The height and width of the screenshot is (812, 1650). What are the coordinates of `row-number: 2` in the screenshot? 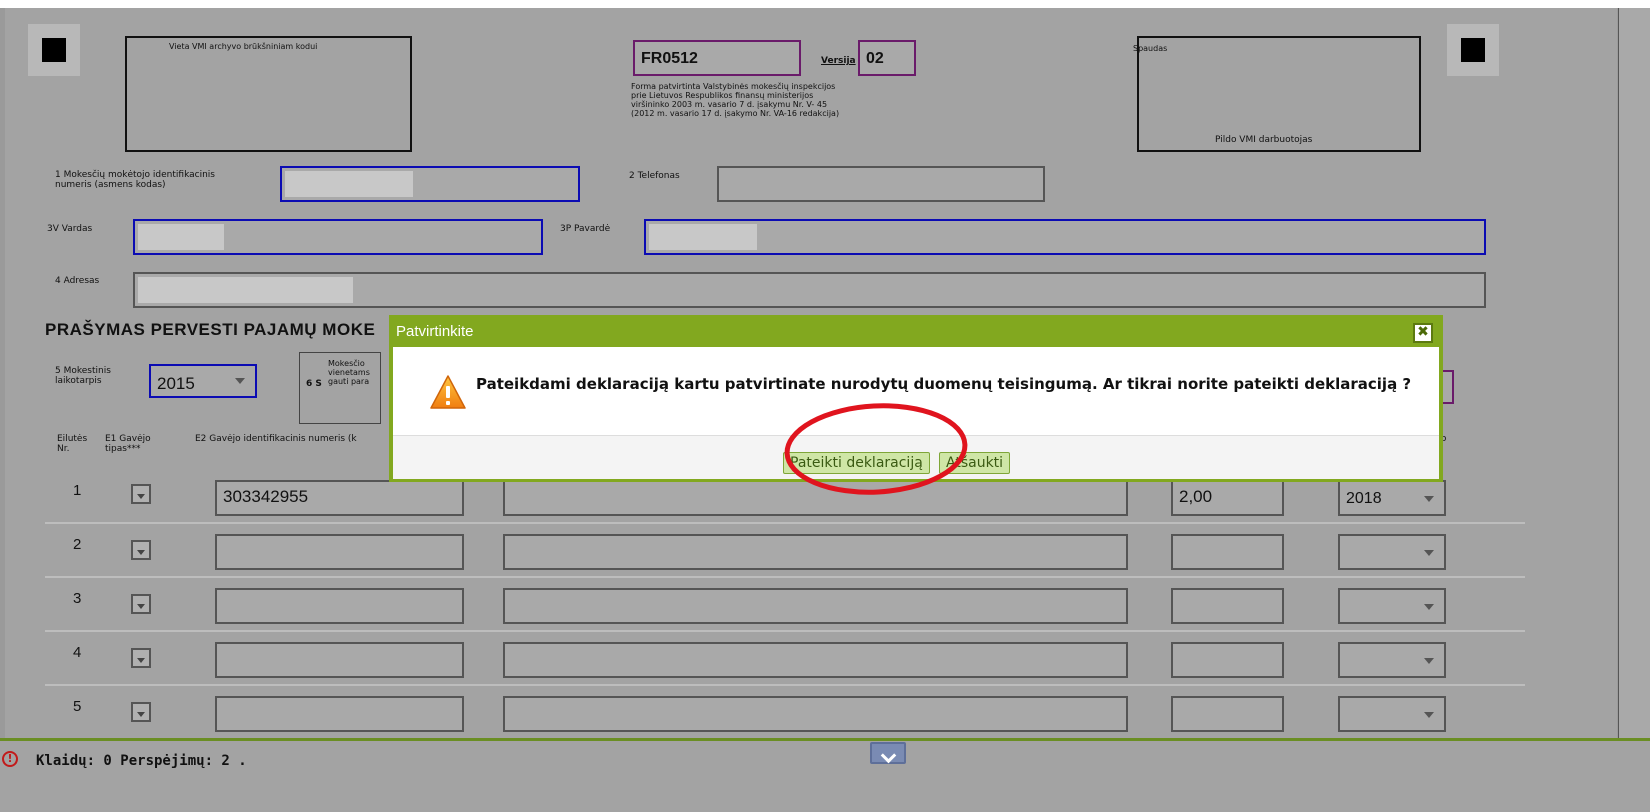 It's located at (77, 544).